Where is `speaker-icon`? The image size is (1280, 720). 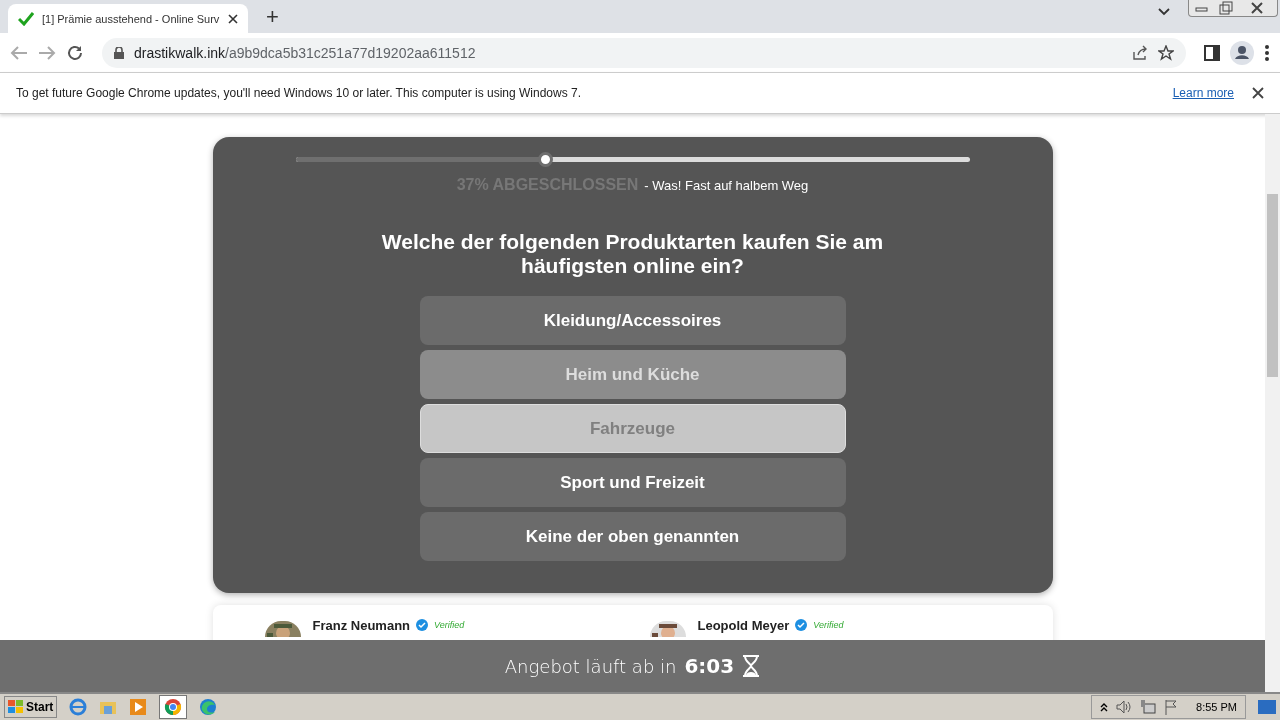 speaker-icon is located at coordinates (1124, 707).